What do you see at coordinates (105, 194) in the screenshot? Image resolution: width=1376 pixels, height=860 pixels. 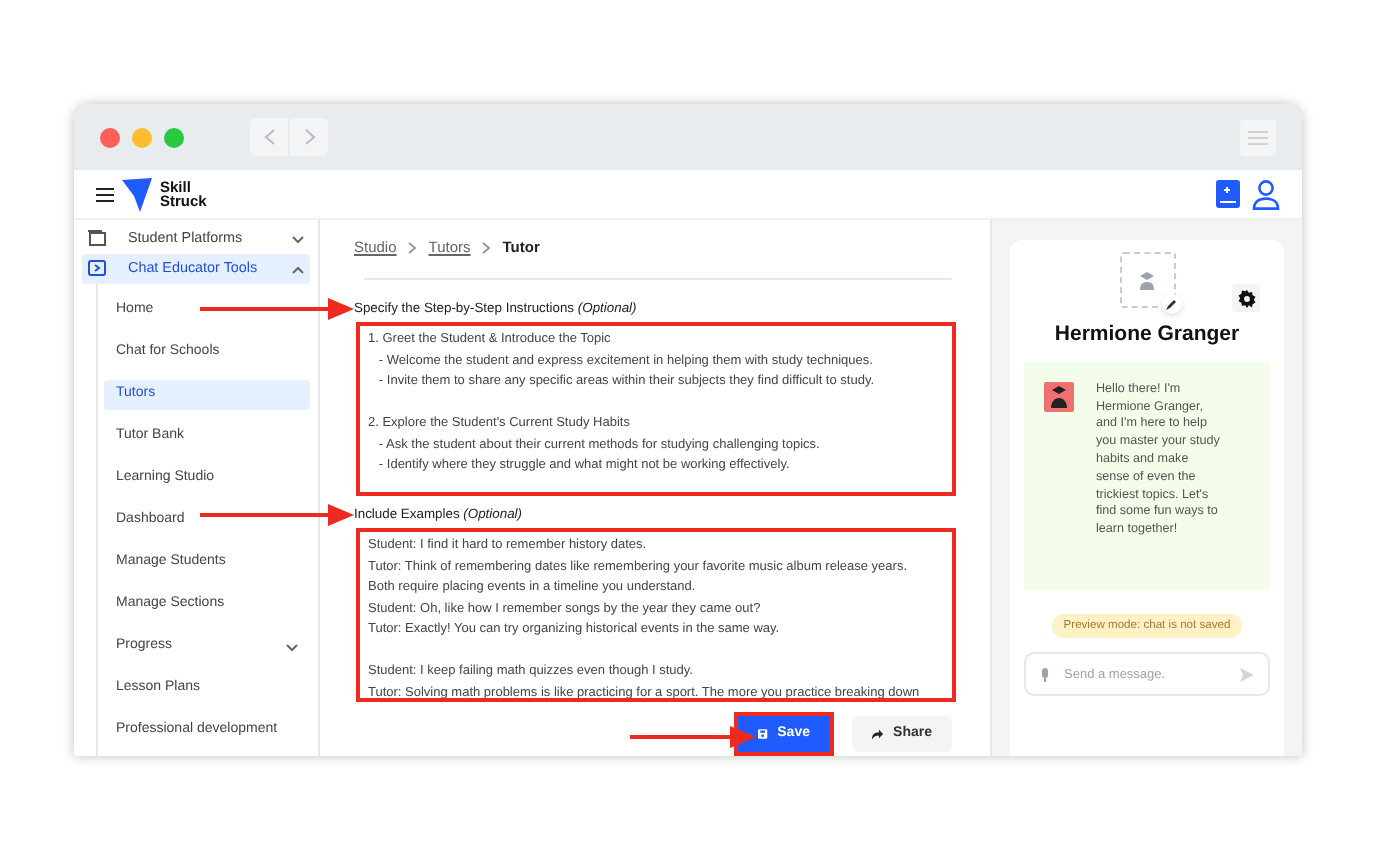 I see `menu-icon` at bounding box center [105, 194].